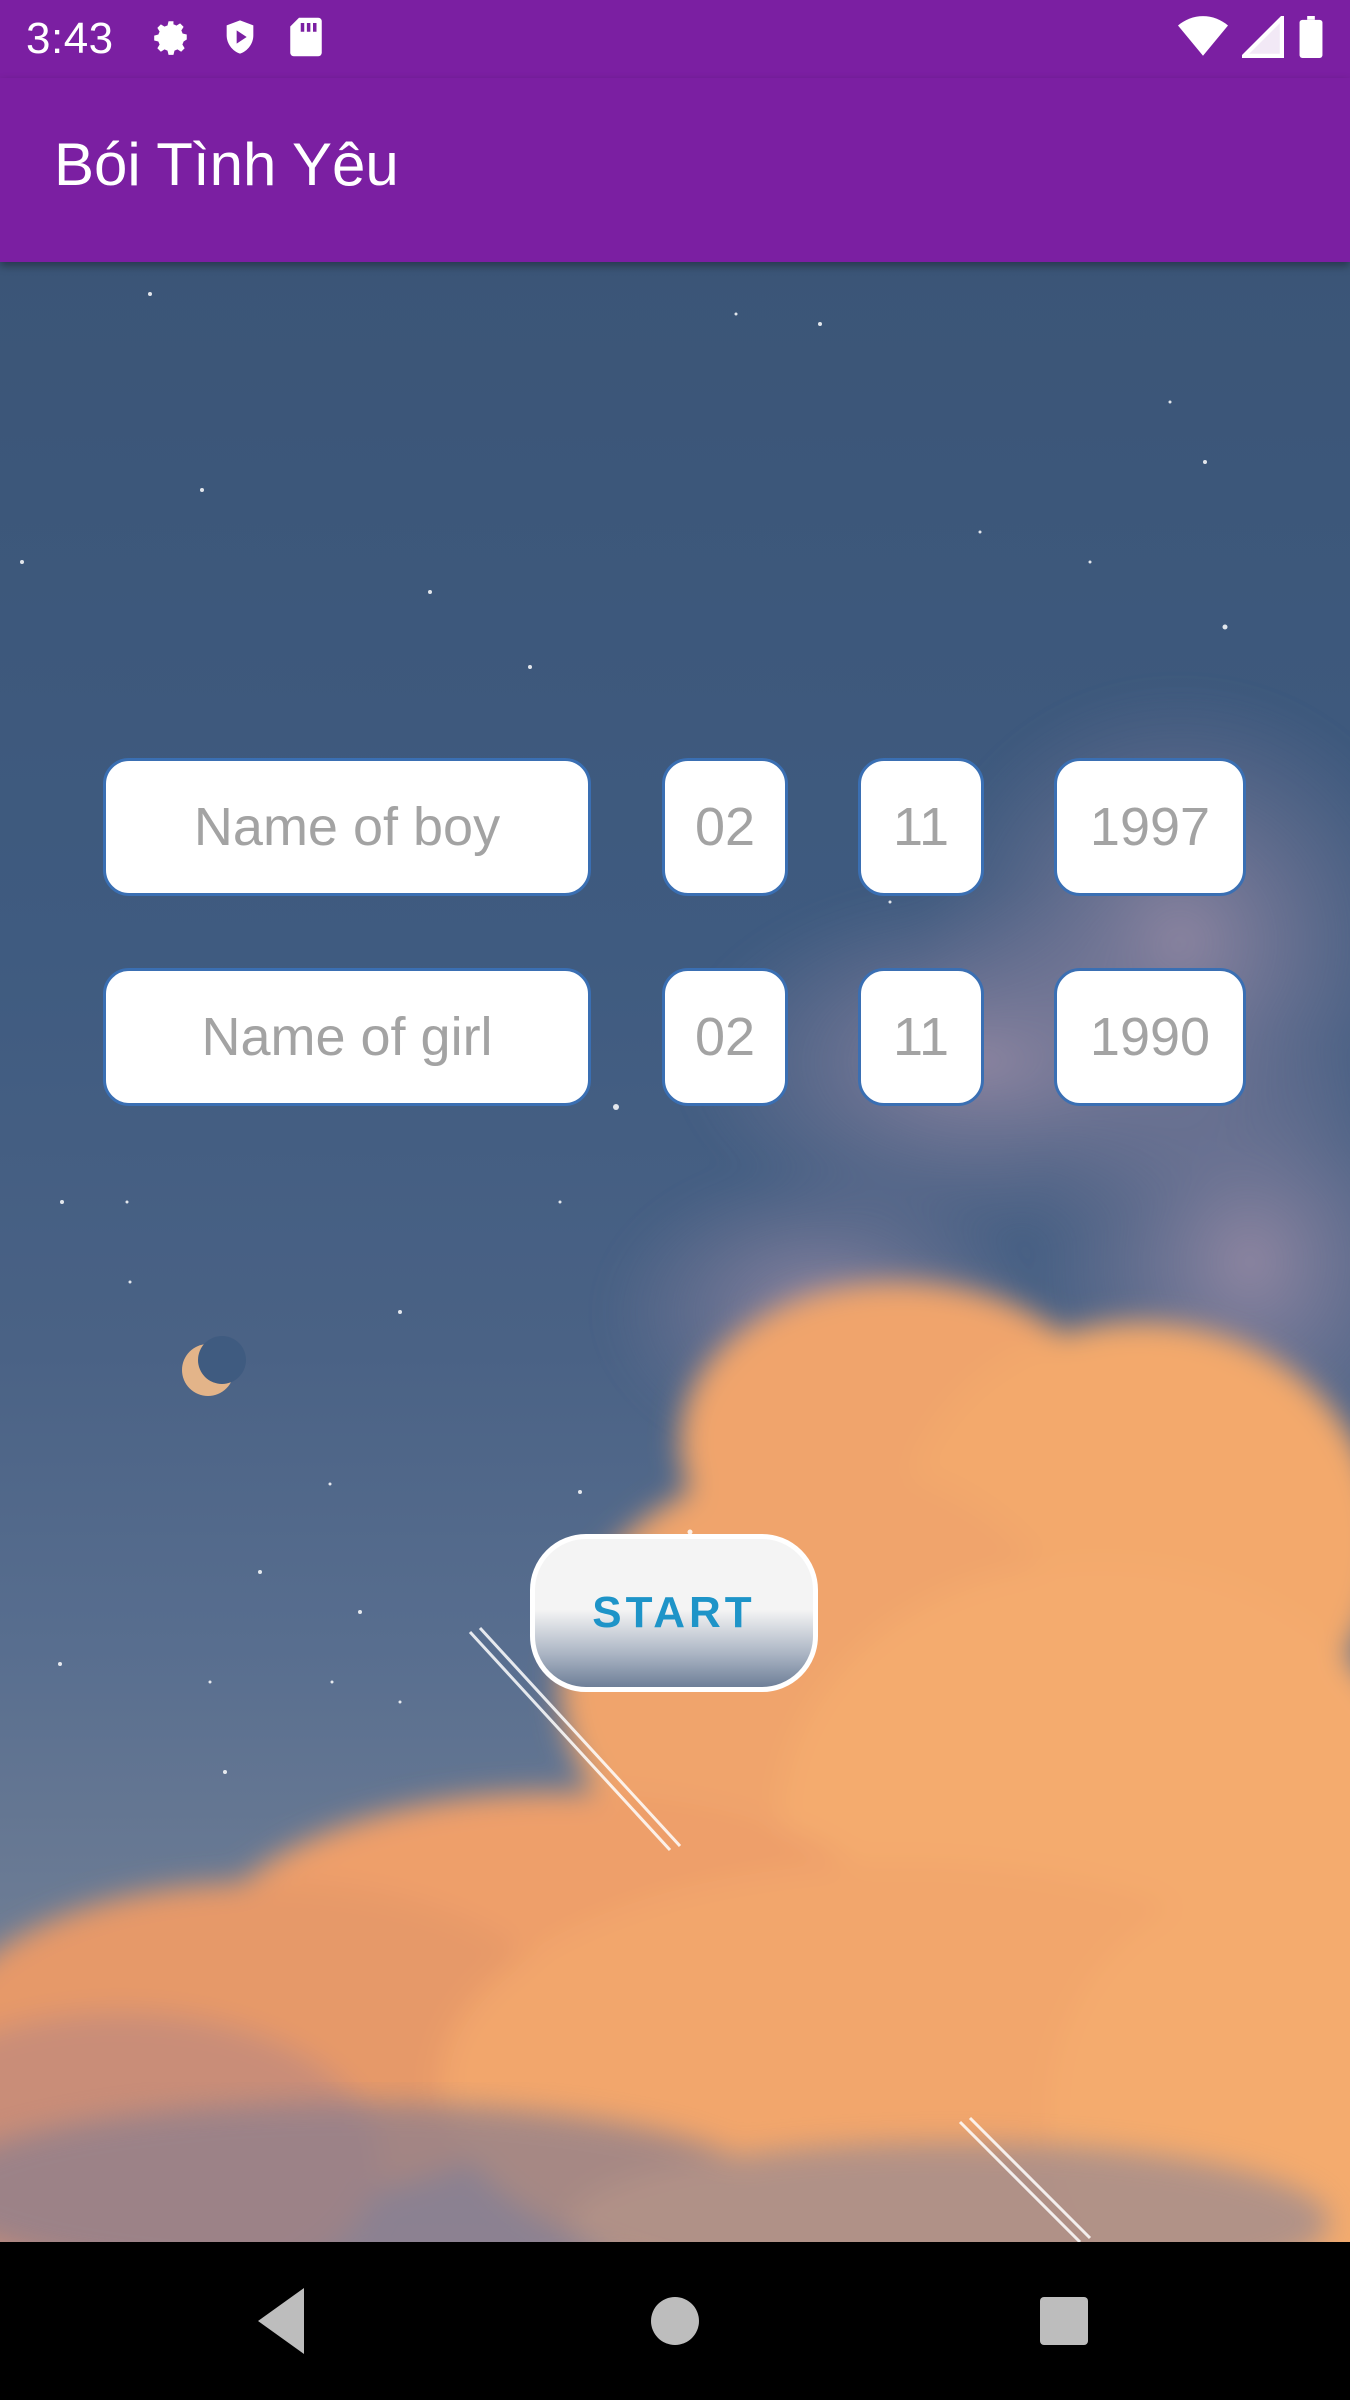 This screenshot has width=1350, height=2400. I want to click on home-icon, so click(675, 2321).